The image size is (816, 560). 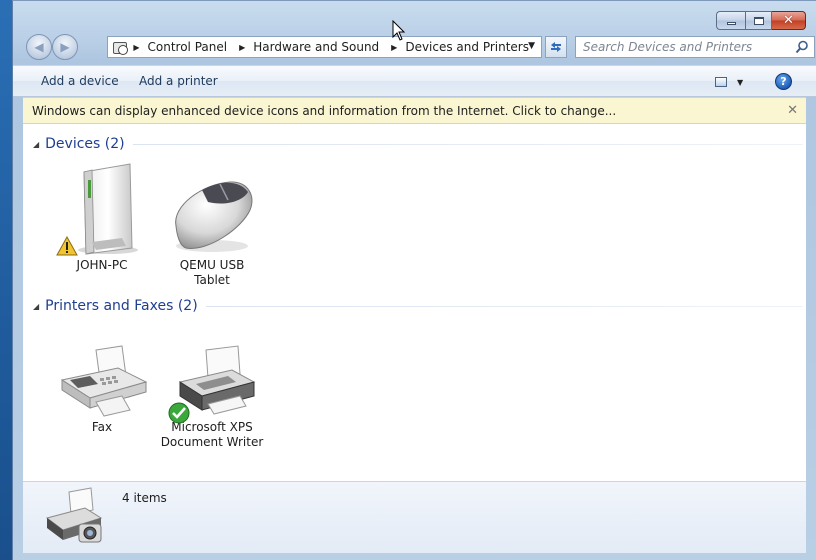 What do you see at coordinates (188, 47) in the screenshot?
I see `breadcrumb-control-panel: Control Panel` at bounding box center [188, 47].